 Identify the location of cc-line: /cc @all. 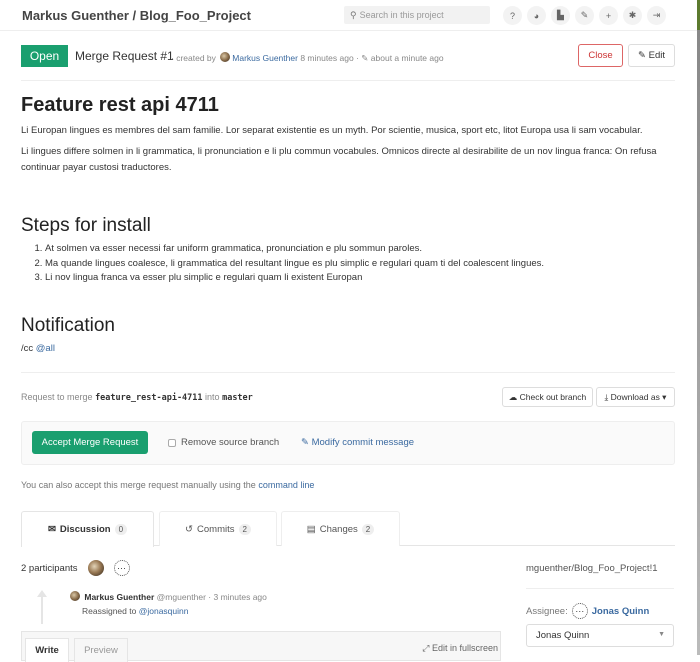
(348, 349).